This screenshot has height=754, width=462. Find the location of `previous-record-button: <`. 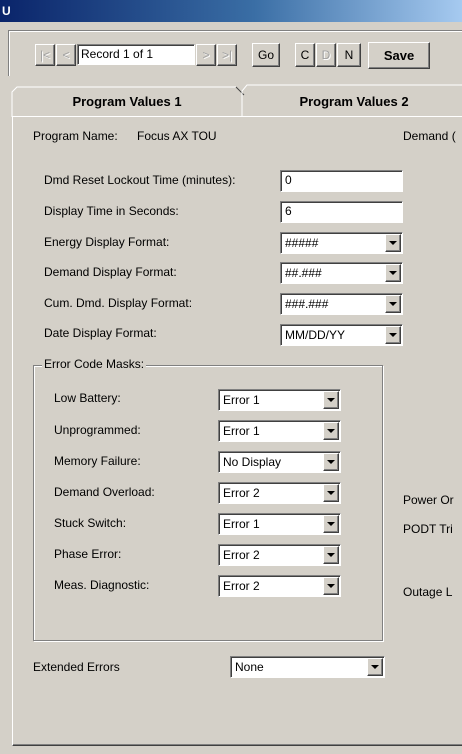

previous-record-button: < is located at coordinates (66, 55).